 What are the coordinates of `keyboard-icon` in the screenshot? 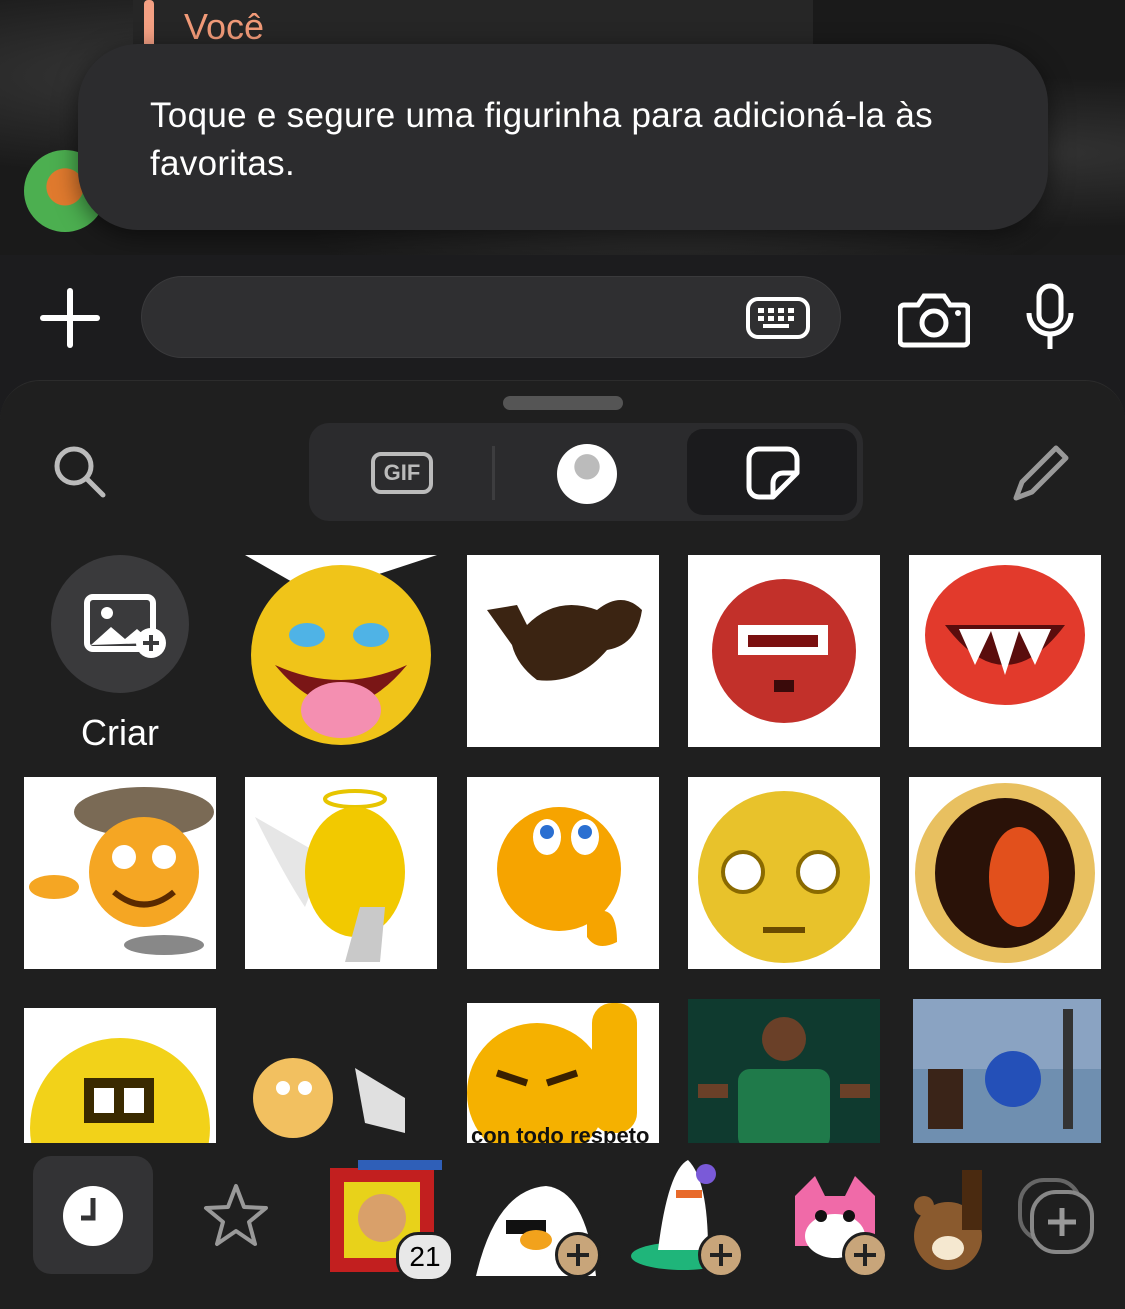 It's located at (778, 318).